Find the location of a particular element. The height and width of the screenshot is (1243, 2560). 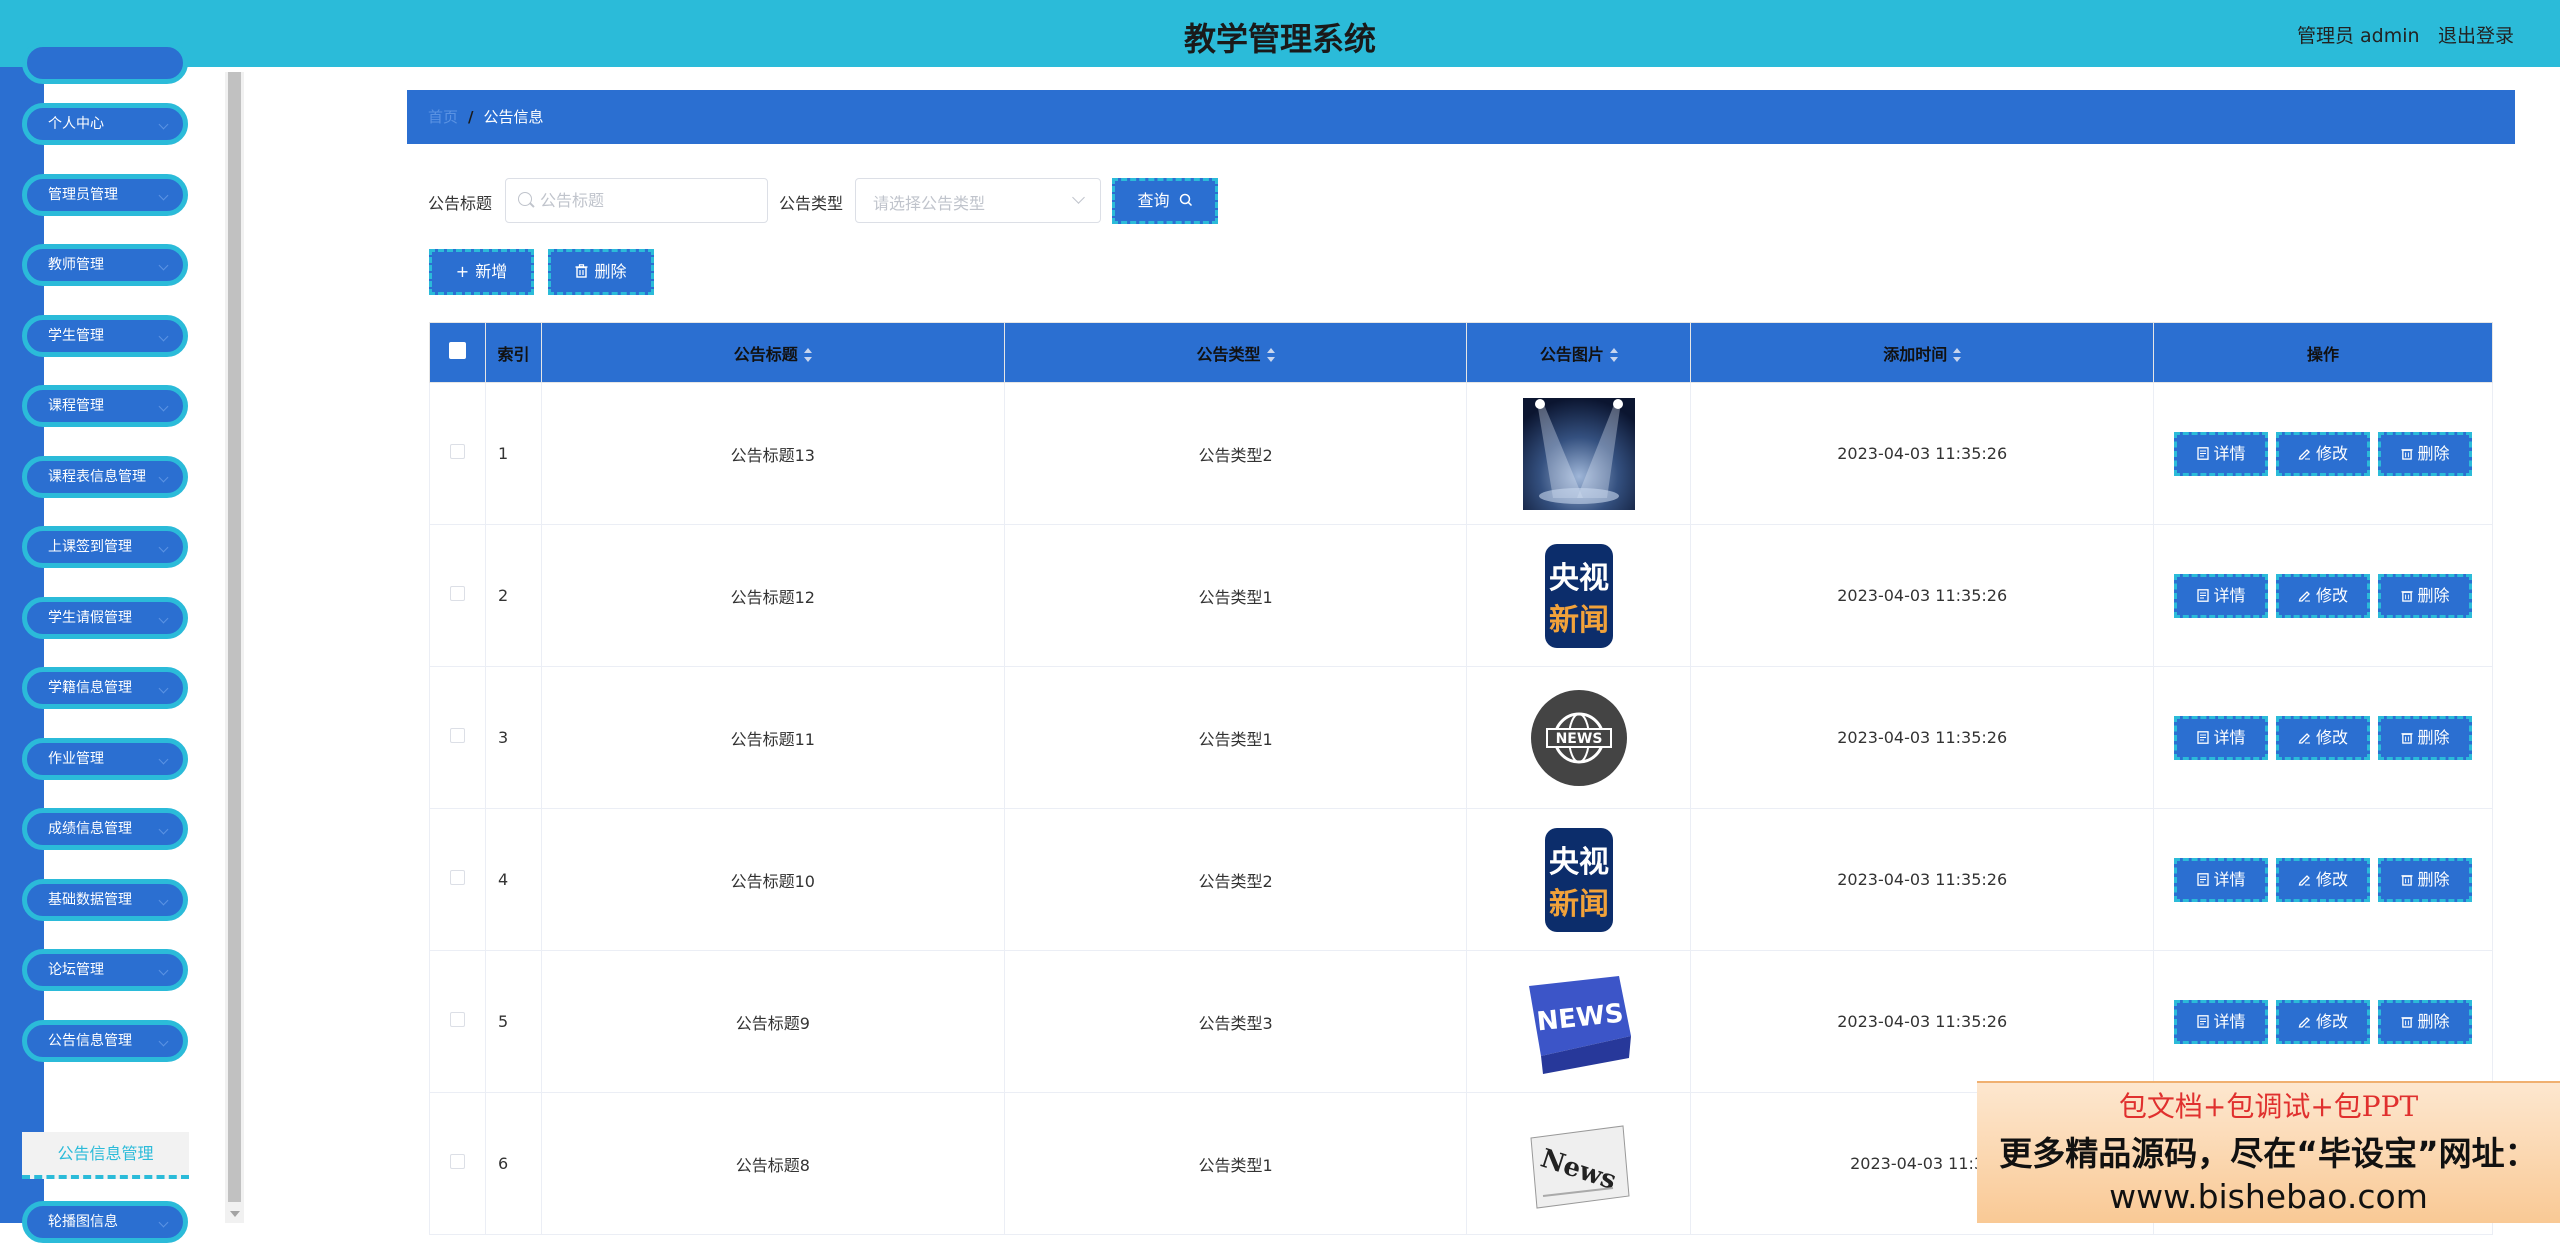

type-select: 请选择公告类型 is located at coordinates (978, 200).